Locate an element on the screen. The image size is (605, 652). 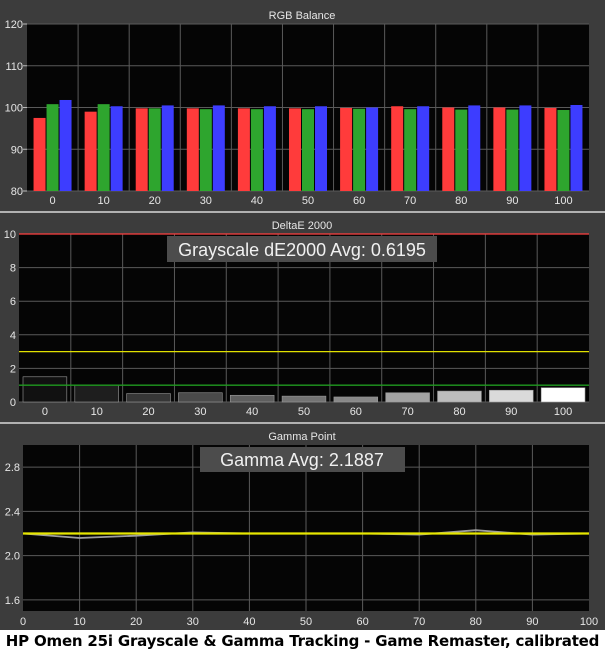
rgb-xtick-label: 60 is located at coordinates (359, 201).